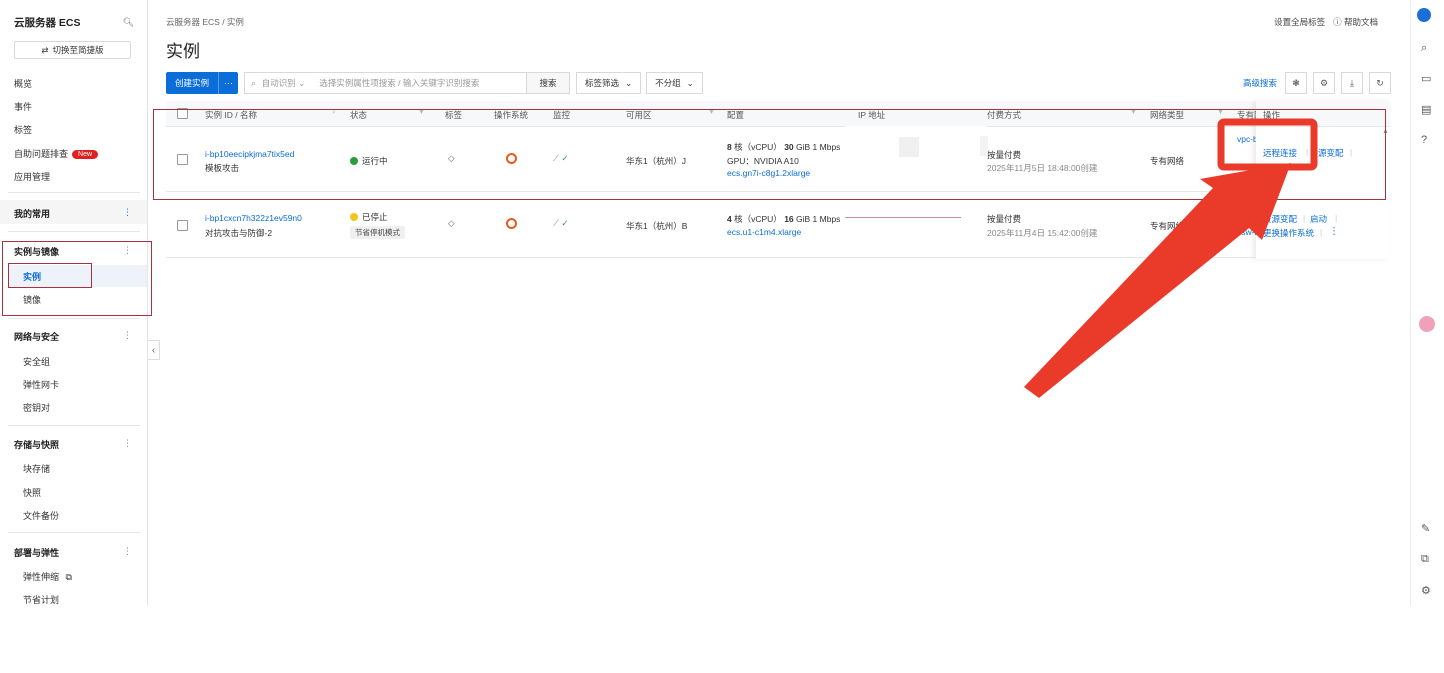 This screenshot has width=1444, height=673. I want to click on help-icon: ?, so click(1424, 140).